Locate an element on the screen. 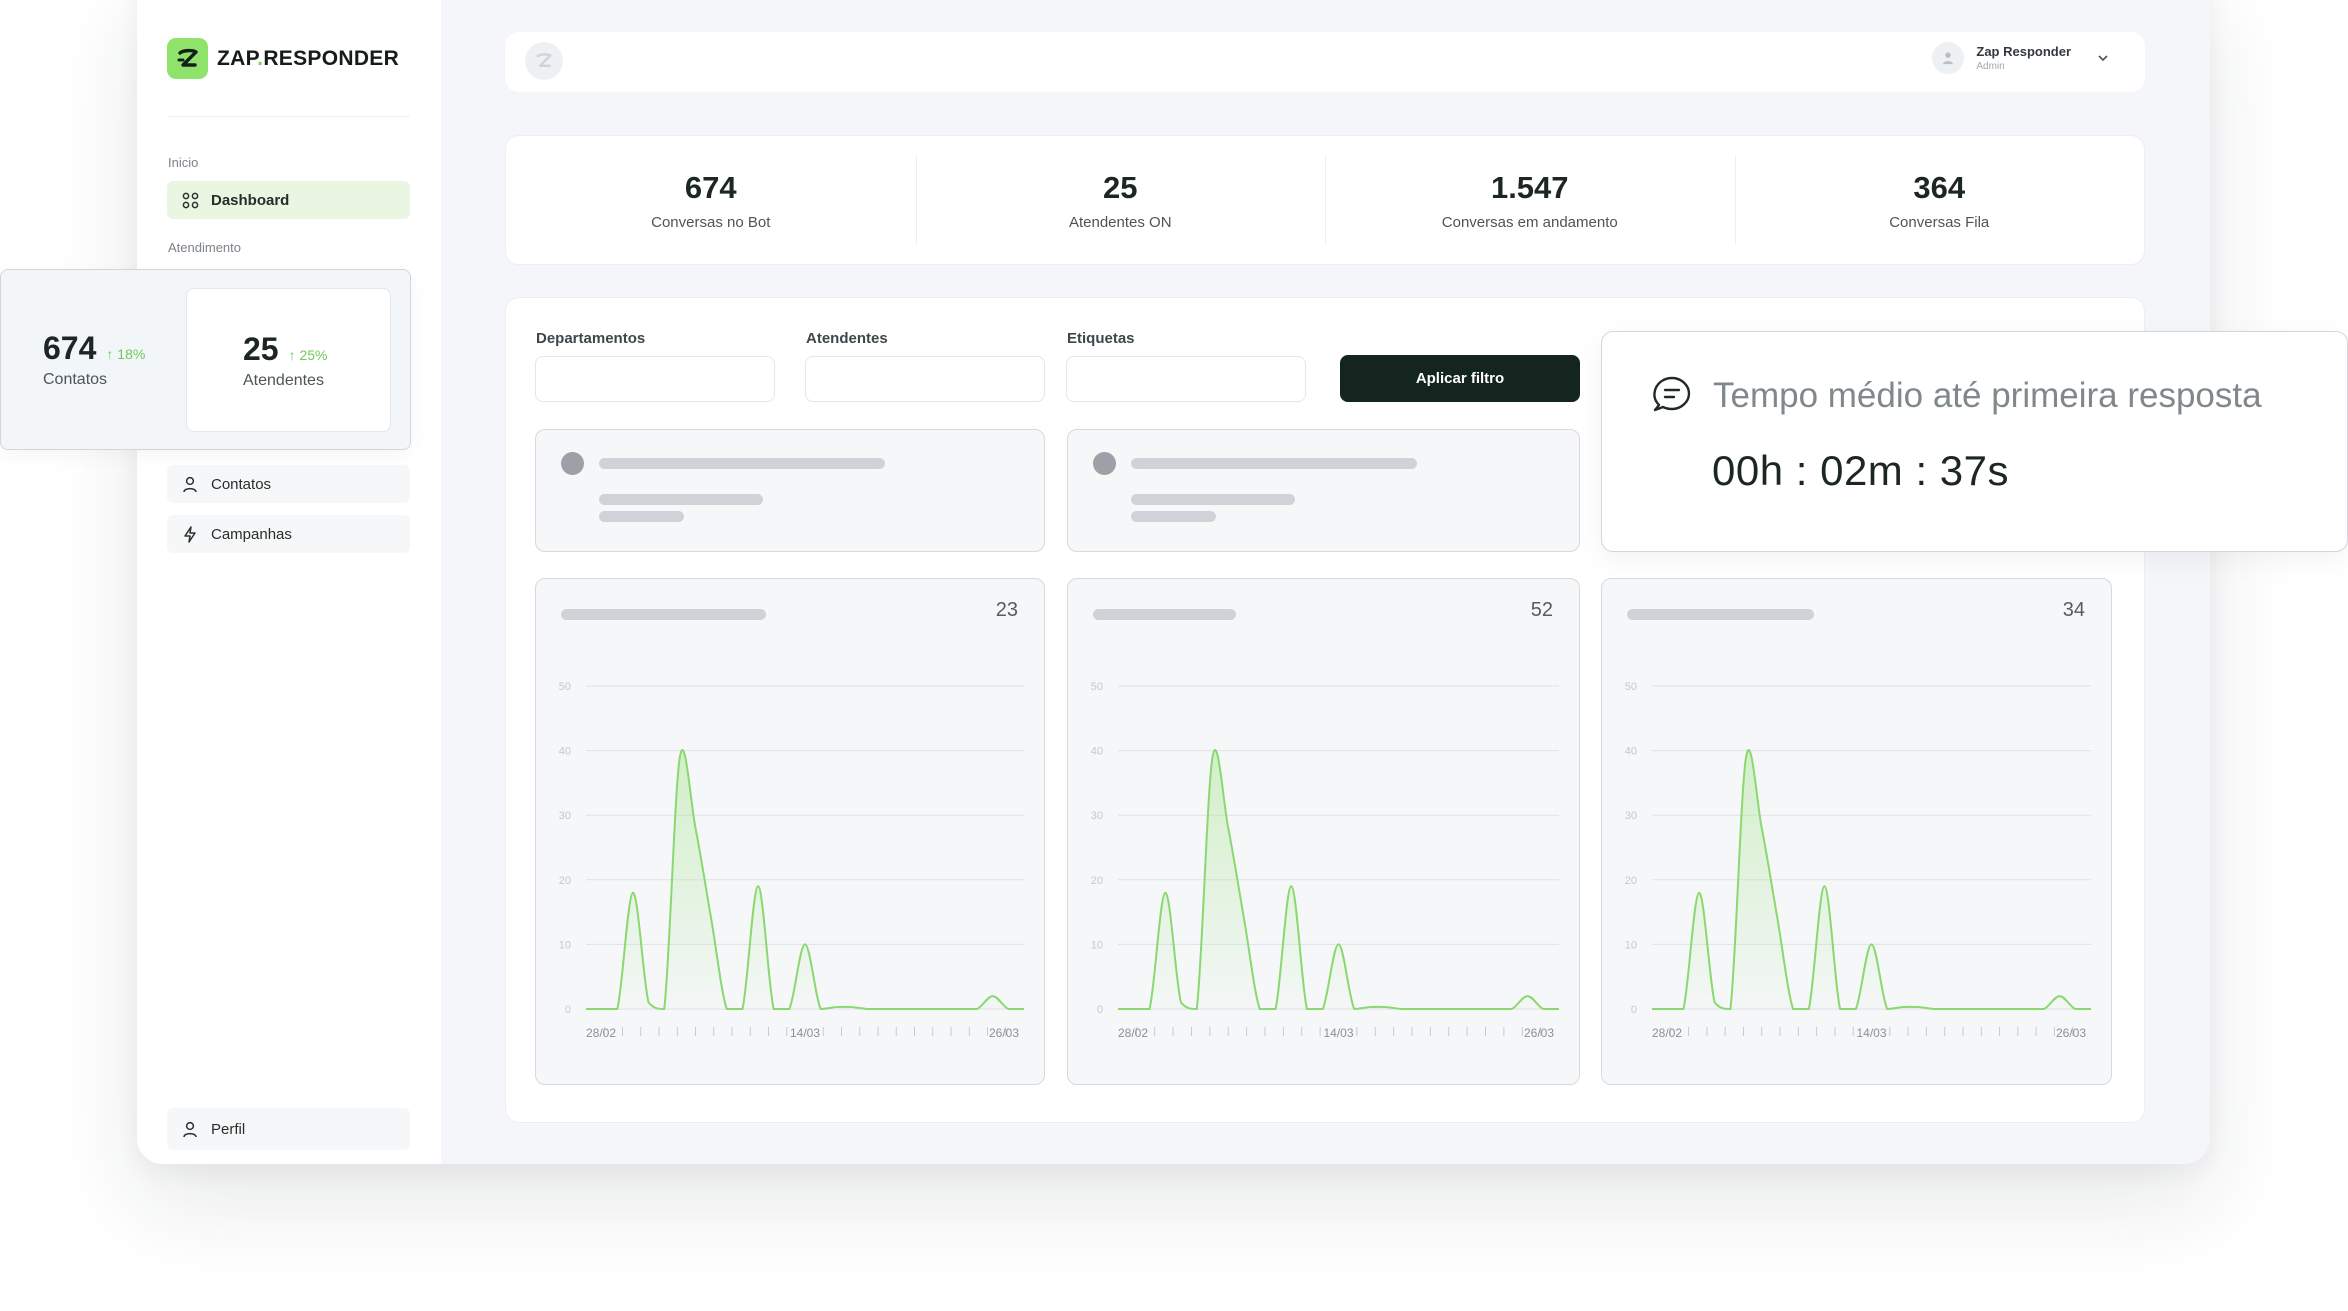  stat-conversas-bot: 674 Conversas no Bot is located at coordinates (711, 200).